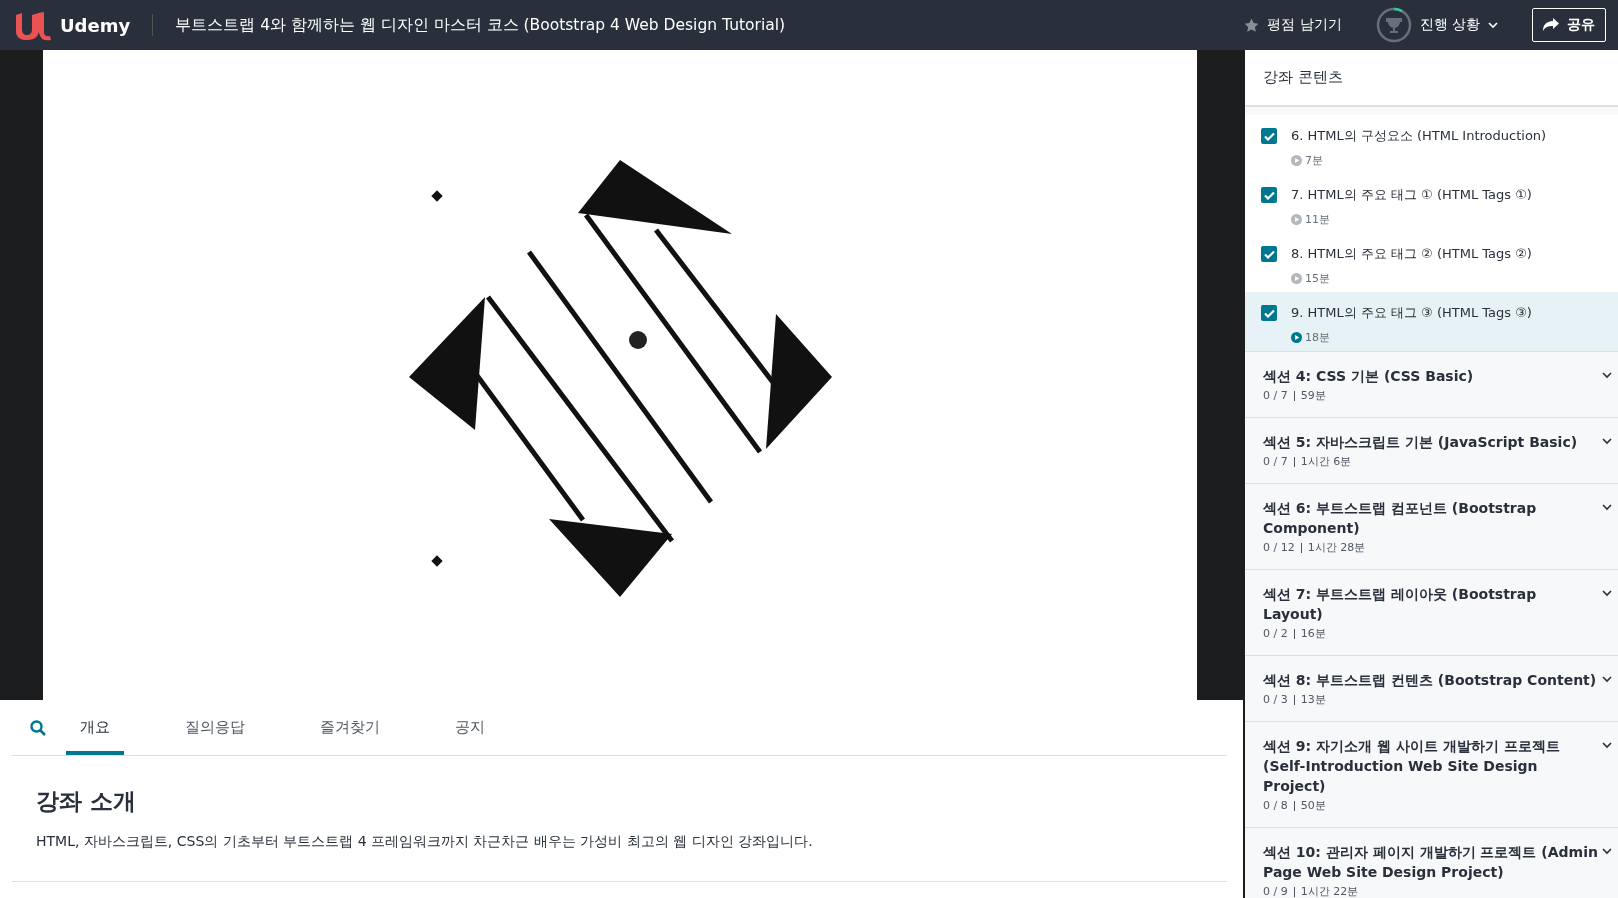 This screenshot has width=1618, height=898. Describe the element at coordinates (1279, 633) in the screenshot. I see `lecture-count: 0 / 2` at that location.